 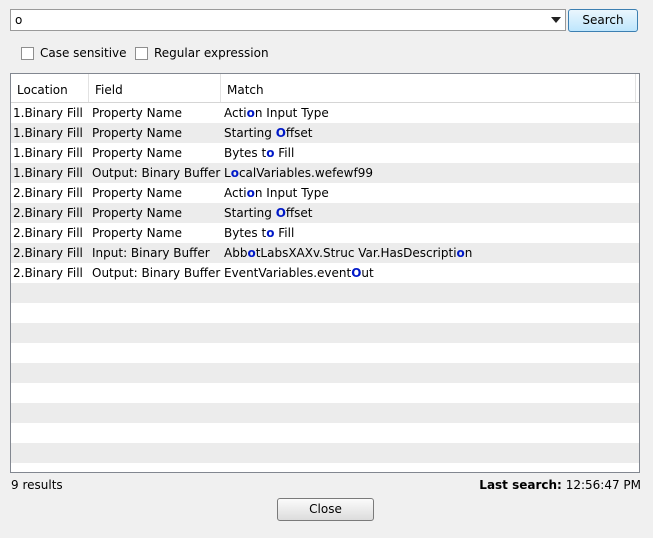 I want to click on case-sensitive-label: Case sensitive, so click(x=83, y=53).